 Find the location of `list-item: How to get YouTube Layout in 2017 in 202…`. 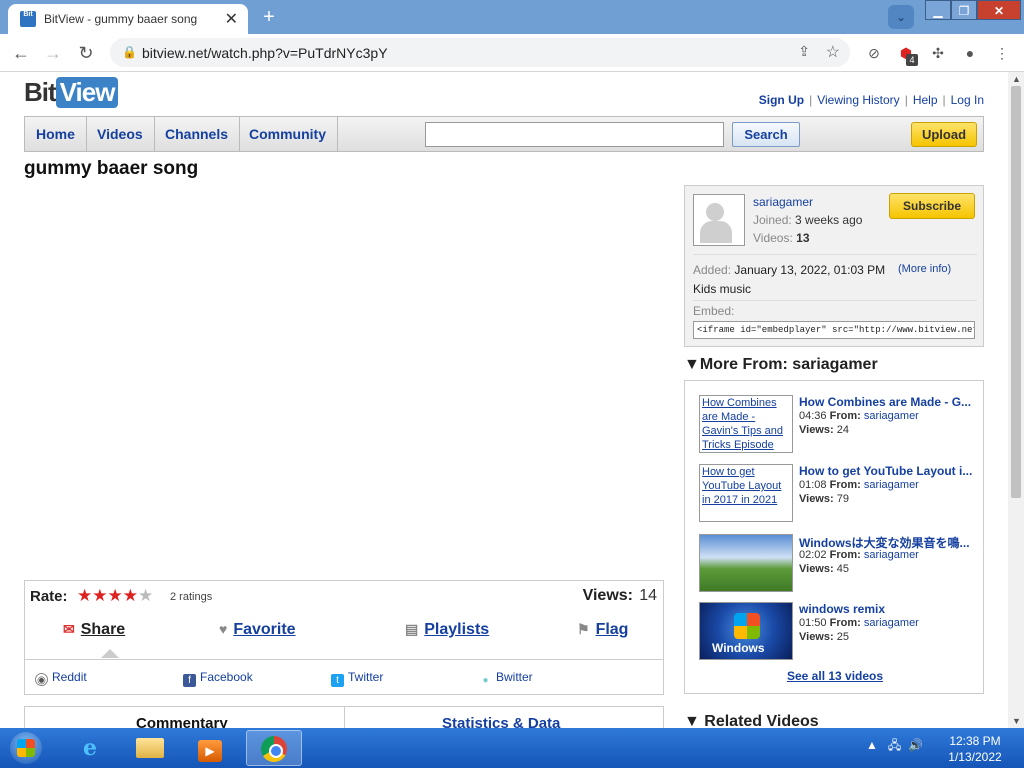

list-item: How to get YouTube Layout in 2017 in 202… is located at coordinates (839, 493).